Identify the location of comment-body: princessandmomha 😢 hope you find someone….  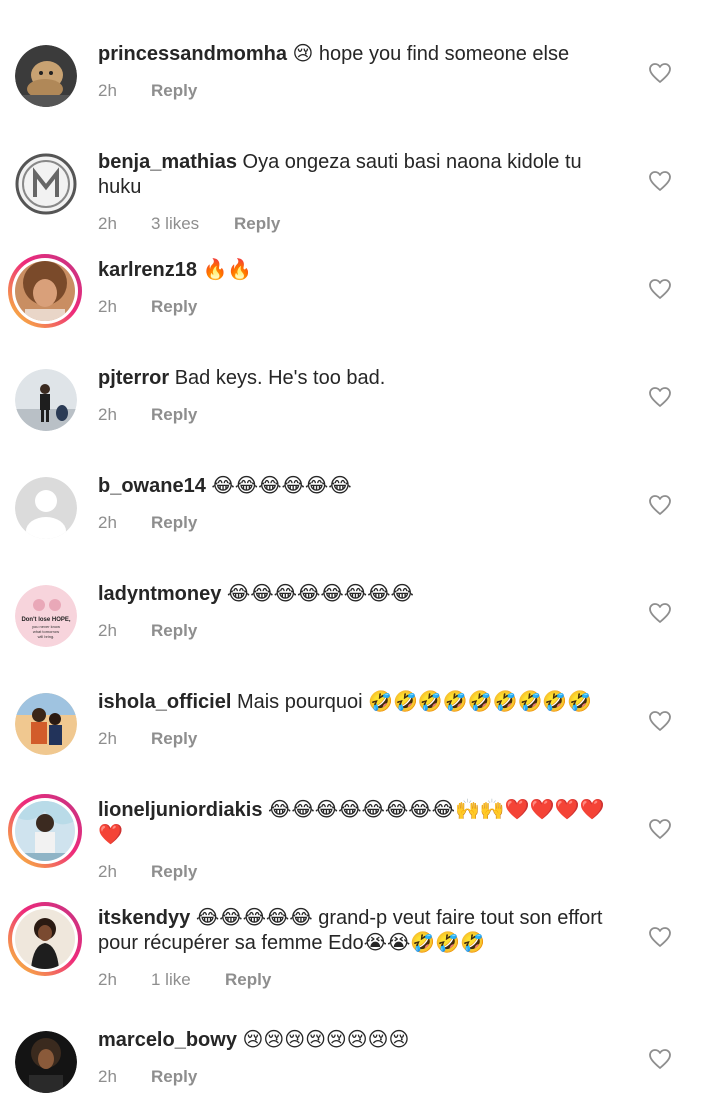
(363, 54).